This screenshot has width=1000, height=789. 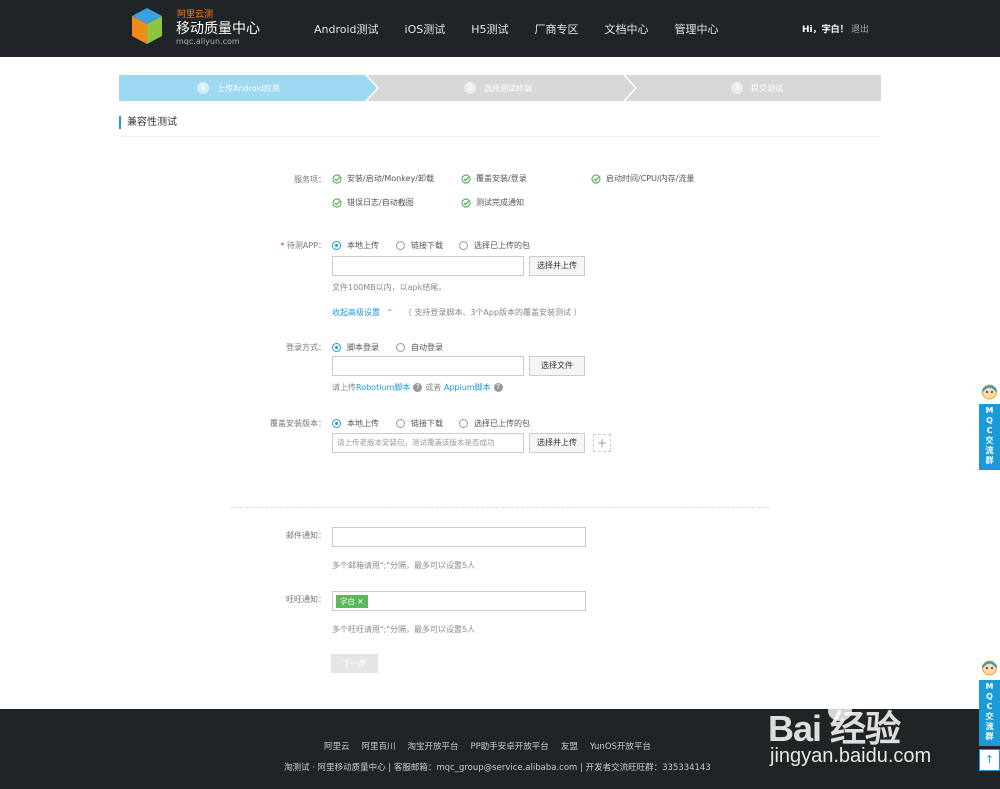 I want to click on cover-radio-label: 本地上传, so click(x=363, y=423).